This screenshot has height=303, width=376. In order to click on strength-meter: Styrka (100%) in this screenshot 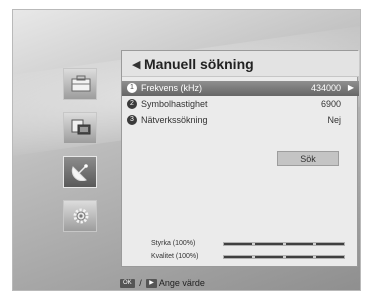, I will do `click(240, 244)`.